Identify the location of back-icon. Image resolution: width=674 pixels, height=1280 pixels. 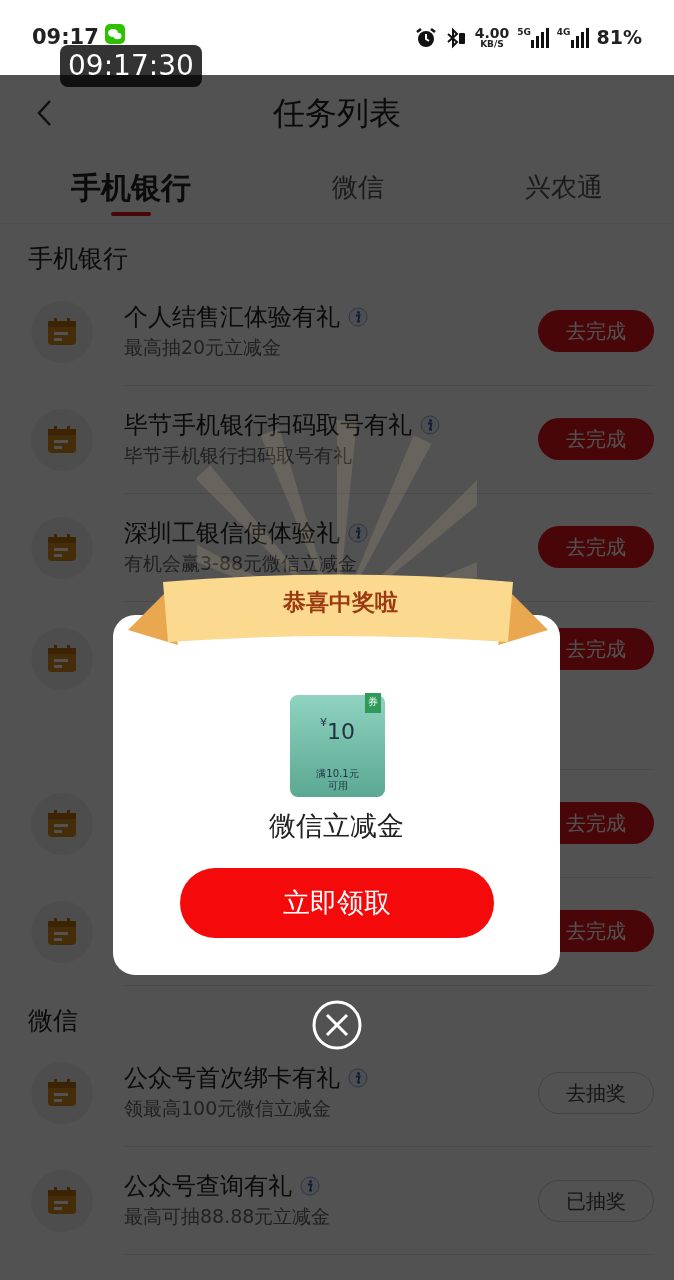
(44, 113).